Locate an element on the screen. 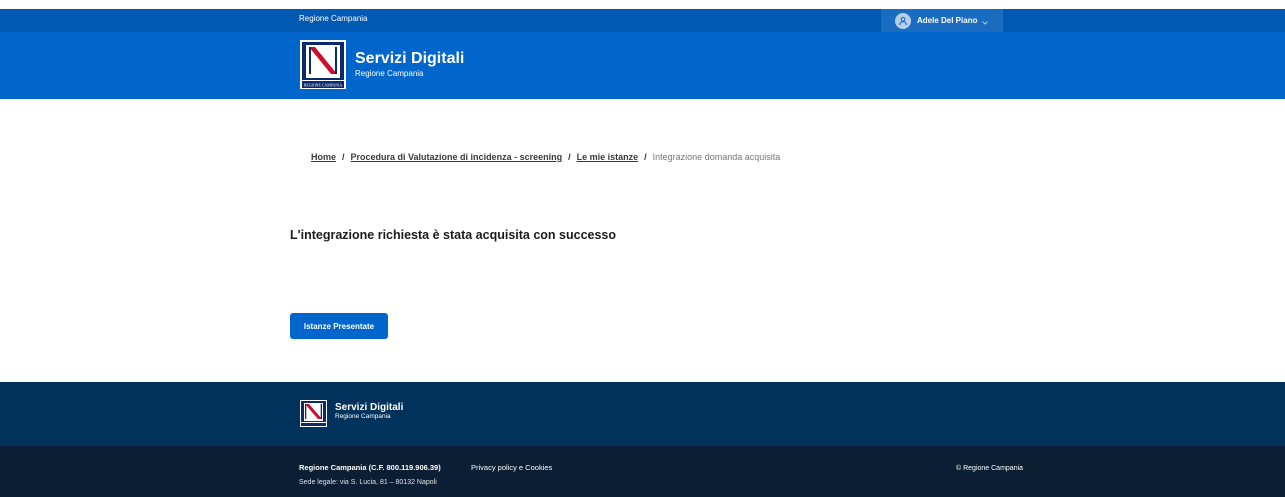 The image size is (1285, 497). region-link: Regione Campania is located at coordinates (333, 18).